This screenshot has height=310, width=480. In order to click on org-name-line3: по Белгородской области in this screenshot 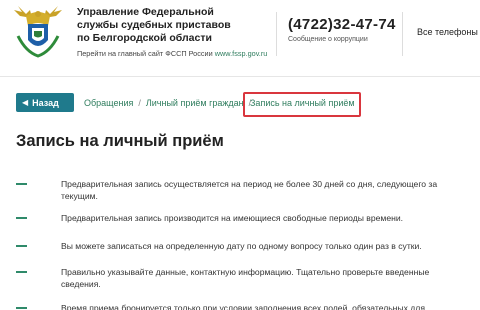, I will do `click(144, 38)`.